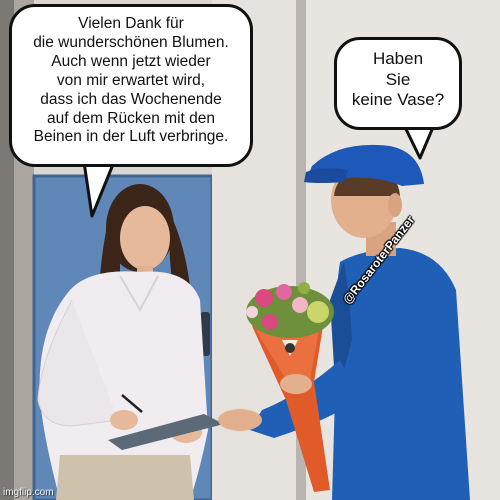 The height and width of the screenshot is (500, 500). I want to click on woman-bubble-tail, so click(99, 189).